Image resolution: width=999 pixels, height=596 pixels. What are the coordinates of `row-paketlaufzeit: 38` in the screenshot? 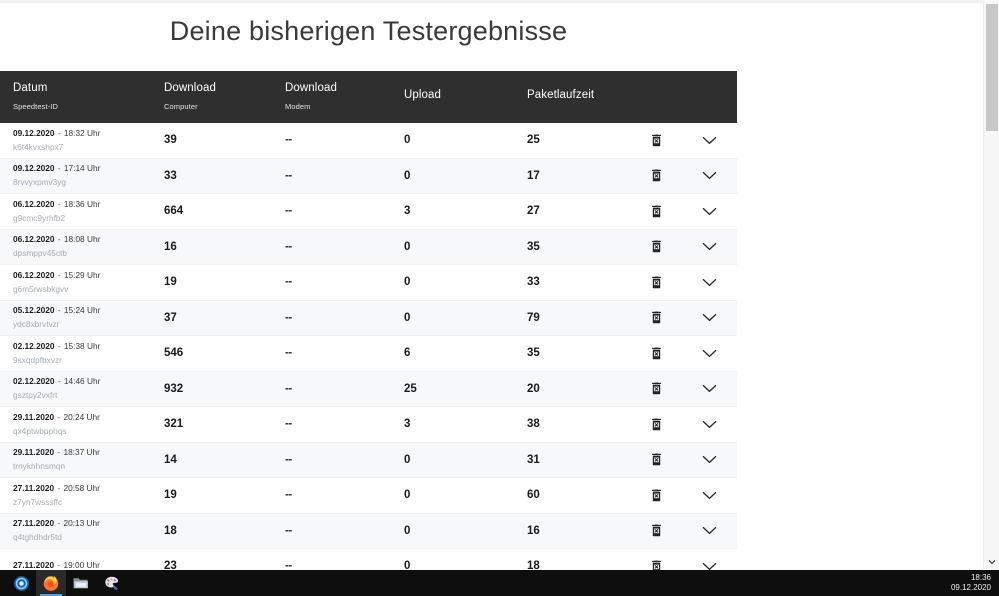 It's located at (533, 424).